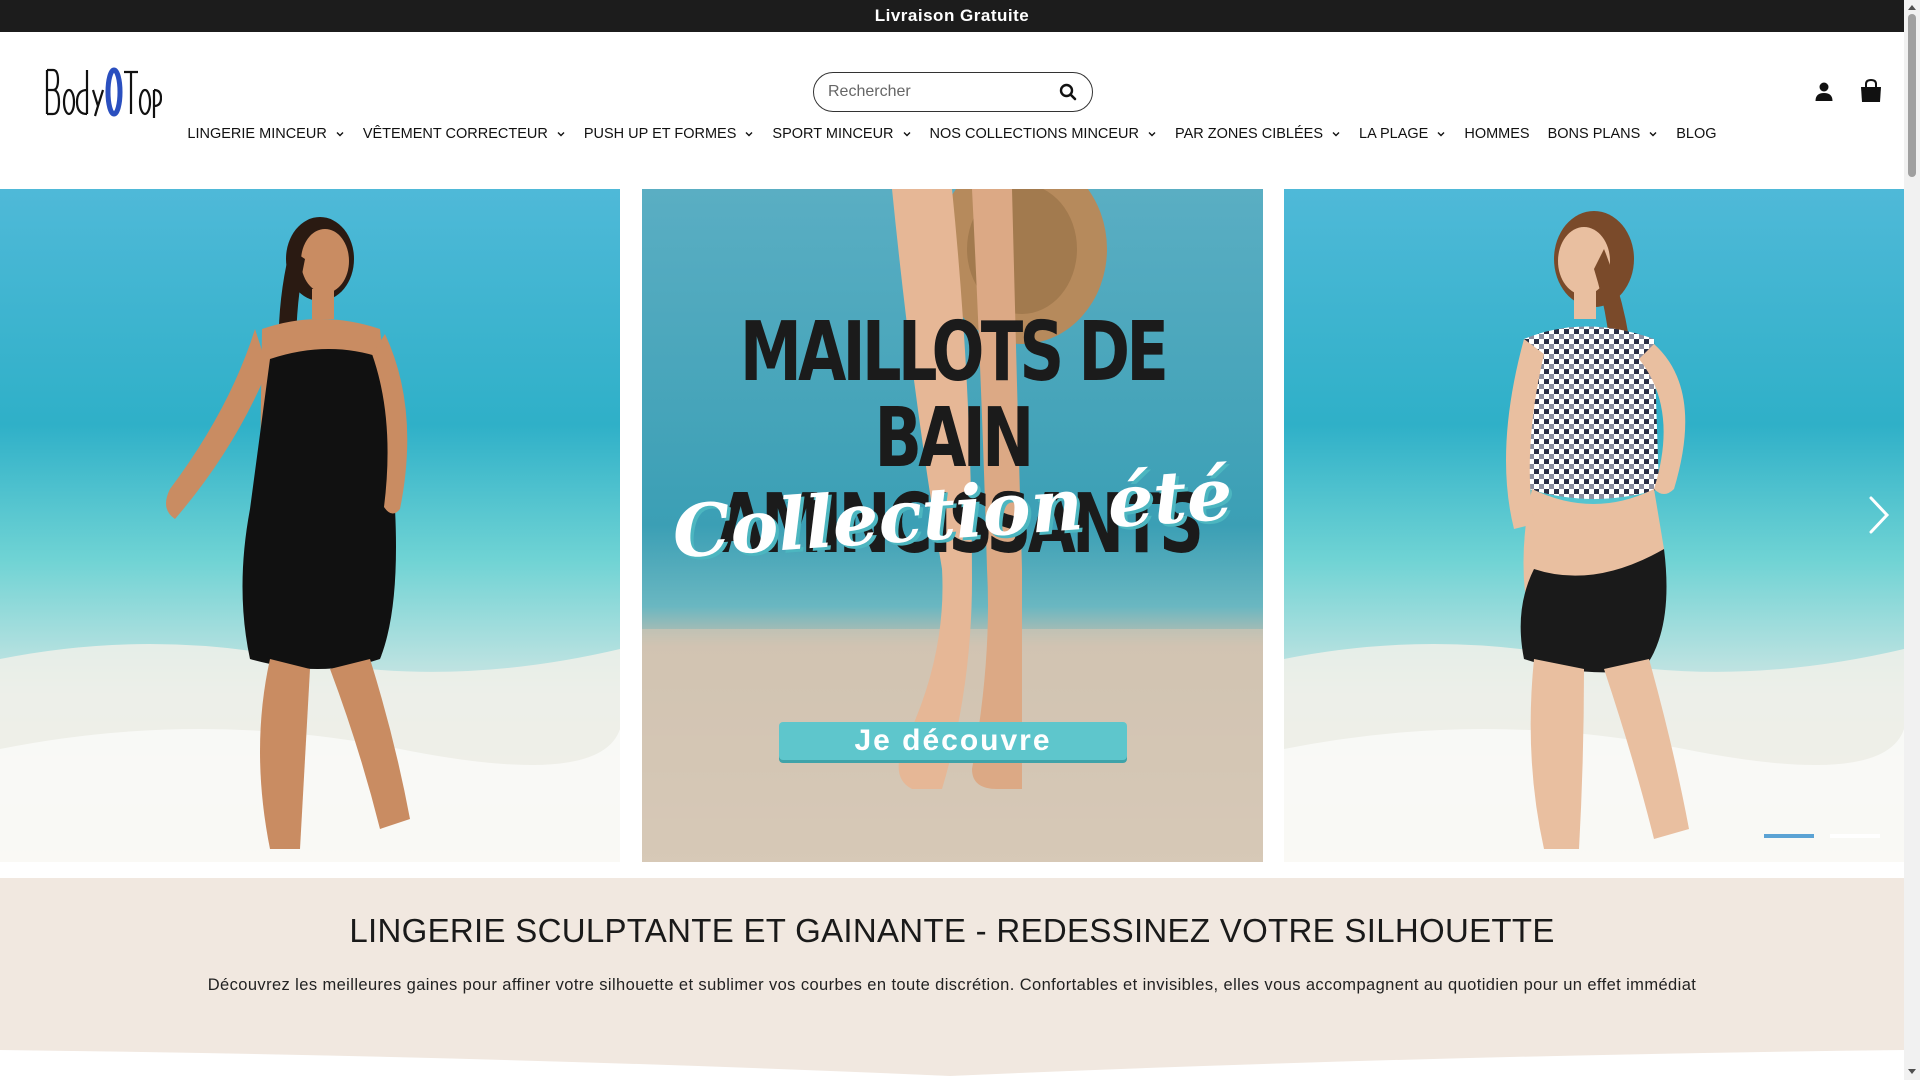 Image resolution: width=1920 pixels, height=1080 pixels. What do you see at coordinates (103, 92) in the screenshot?
I see `brand-logo` at bounding box center [103, 92].